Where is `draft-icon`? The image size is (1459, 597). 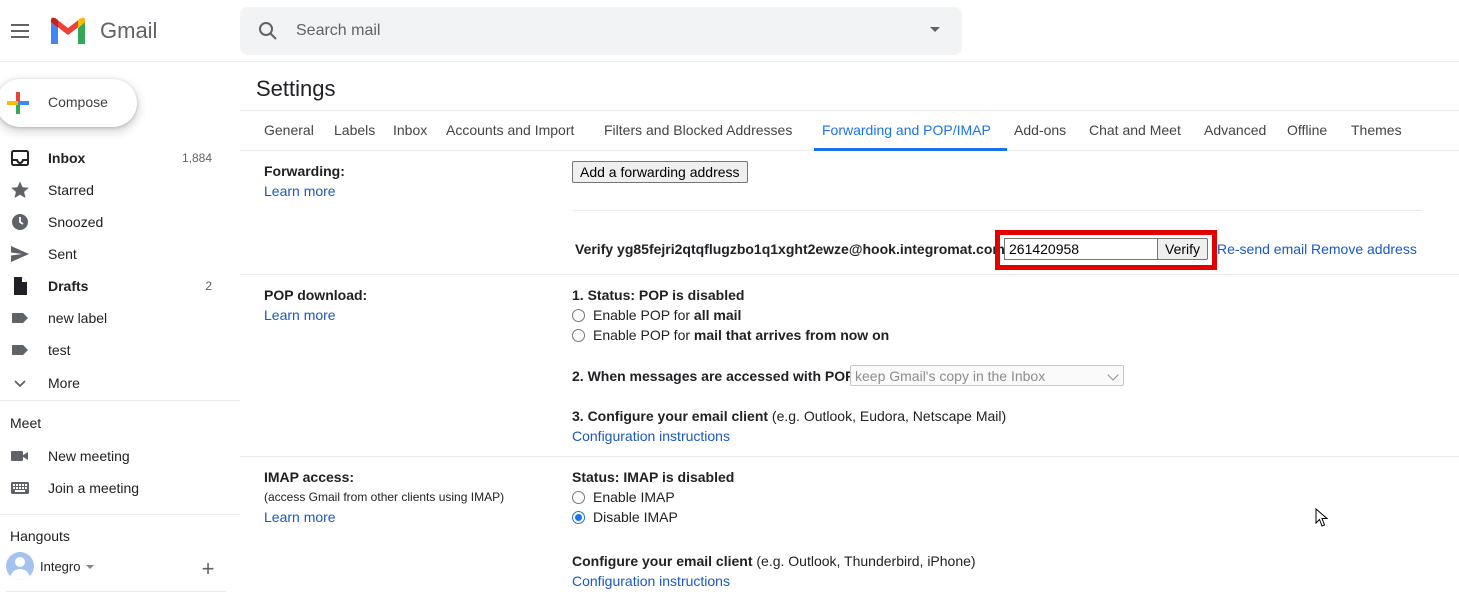
draft-icon is located at coordinates (20, 286).